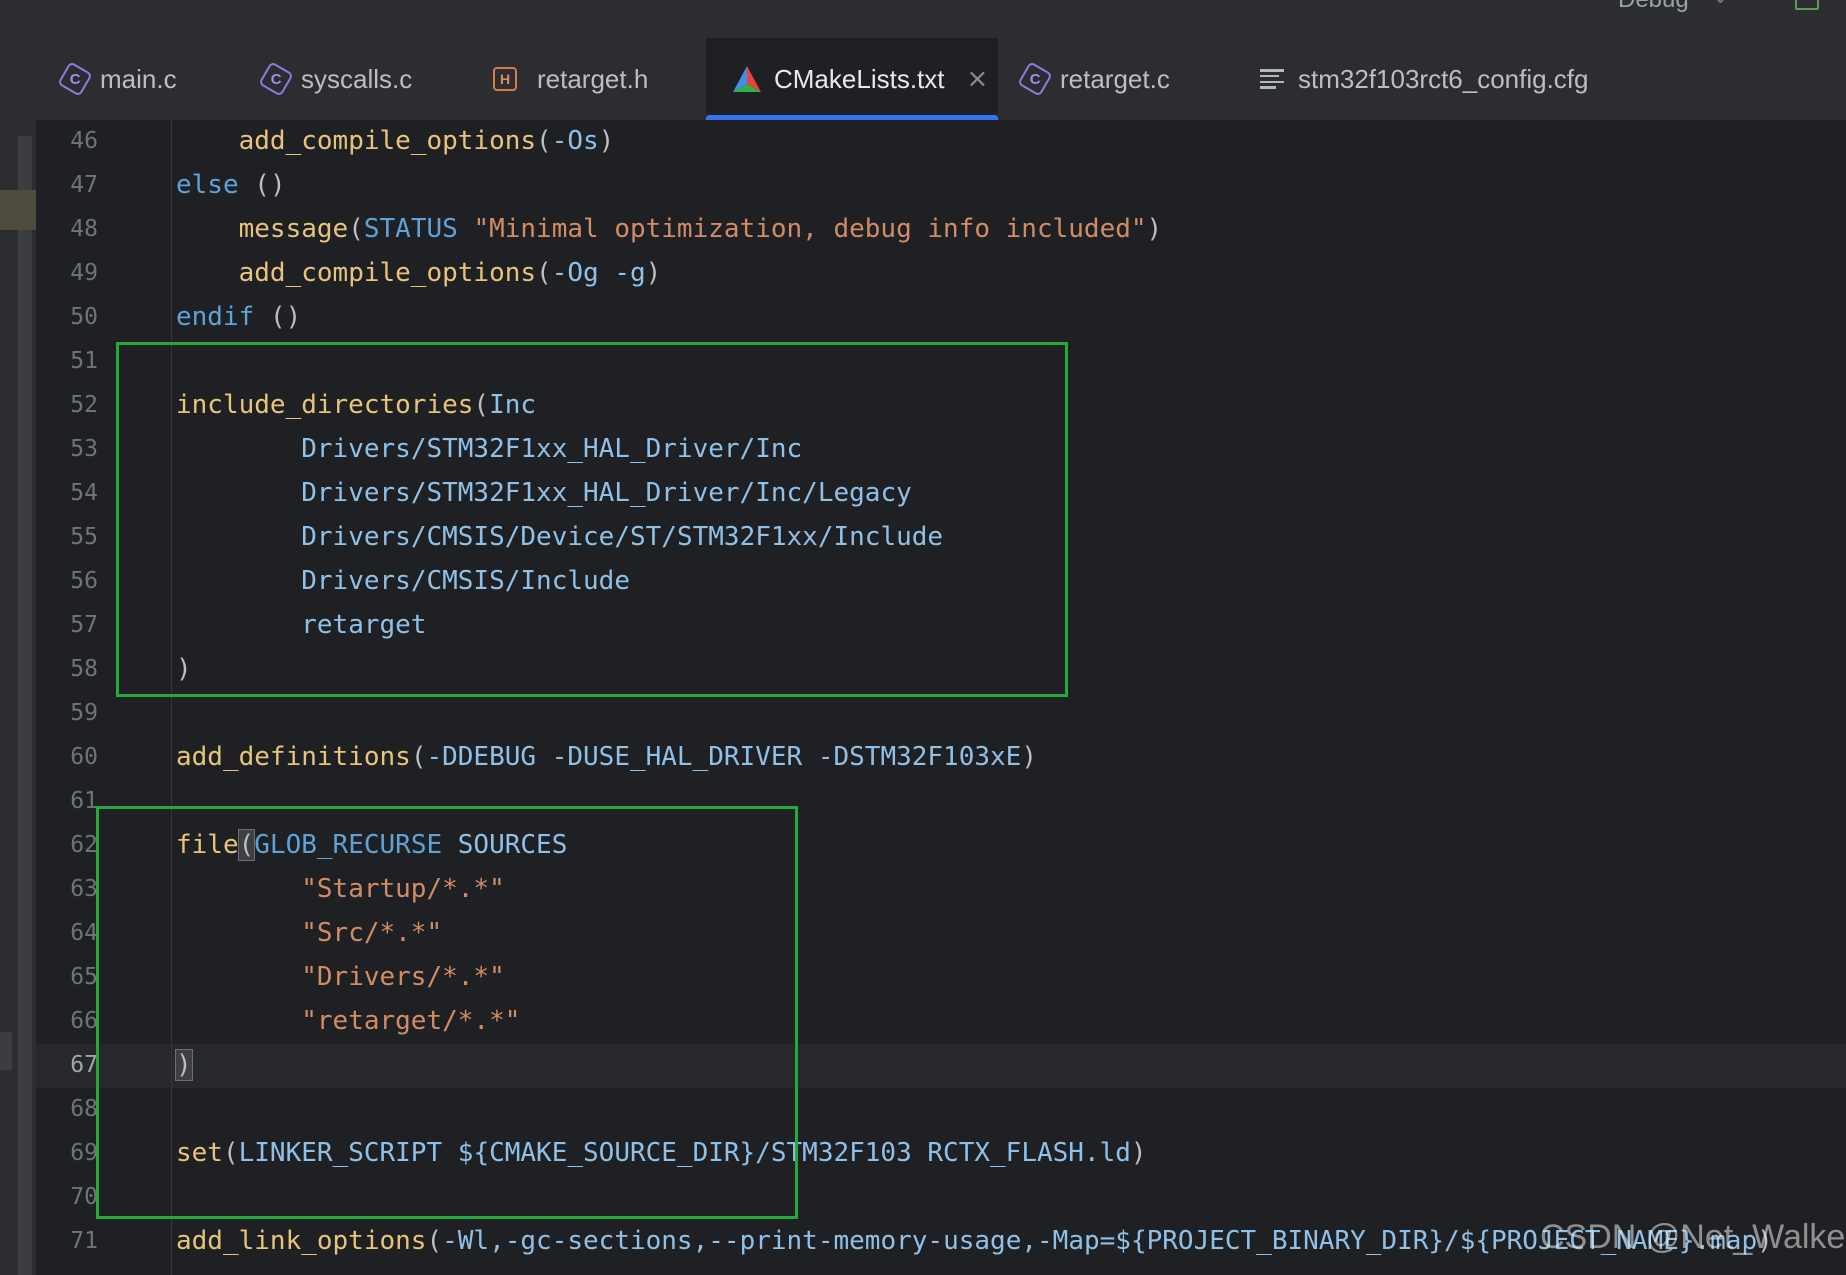 This screenshot has height=1275, width=1846. Describe the element at coordinates (544, 493) in the screenshot. I see `code-line: Drivers/STM32F1xx_HAL_Driver/Inc/Legacy` at that location.